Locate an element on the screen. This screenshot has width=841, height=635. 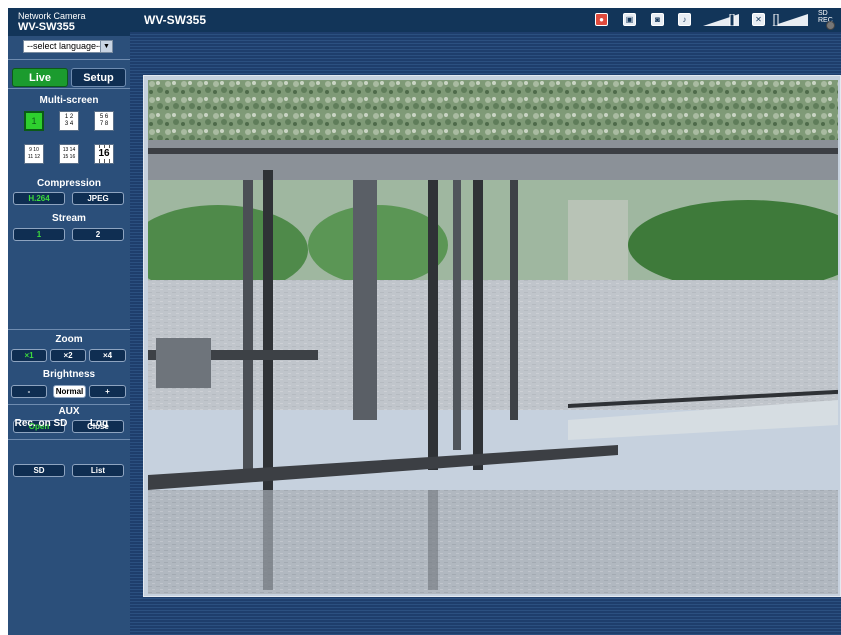
multiscreen-5-8-button: 5 6 7 8 is located at coordinates (104, 121).